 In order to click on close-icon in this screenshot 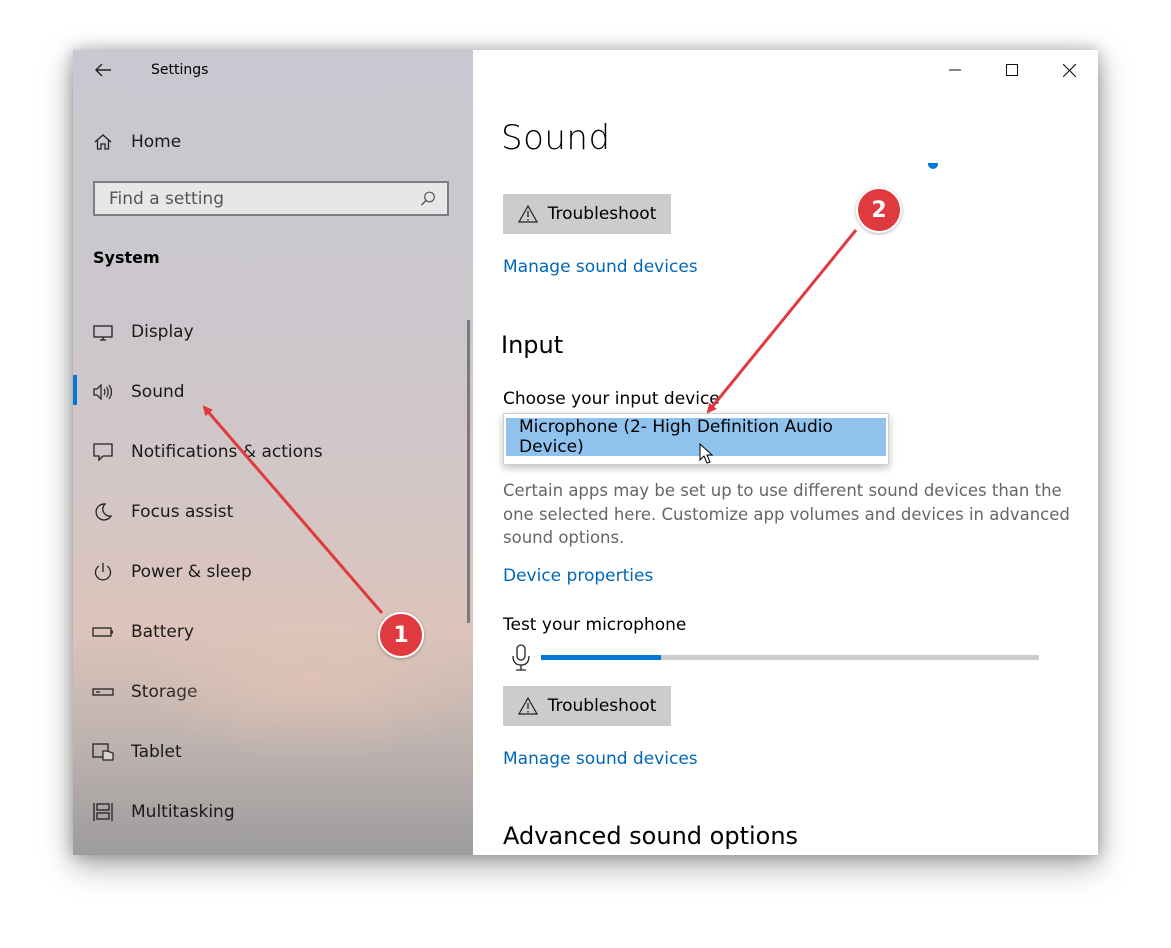, I will do `click(1069, 70)`.